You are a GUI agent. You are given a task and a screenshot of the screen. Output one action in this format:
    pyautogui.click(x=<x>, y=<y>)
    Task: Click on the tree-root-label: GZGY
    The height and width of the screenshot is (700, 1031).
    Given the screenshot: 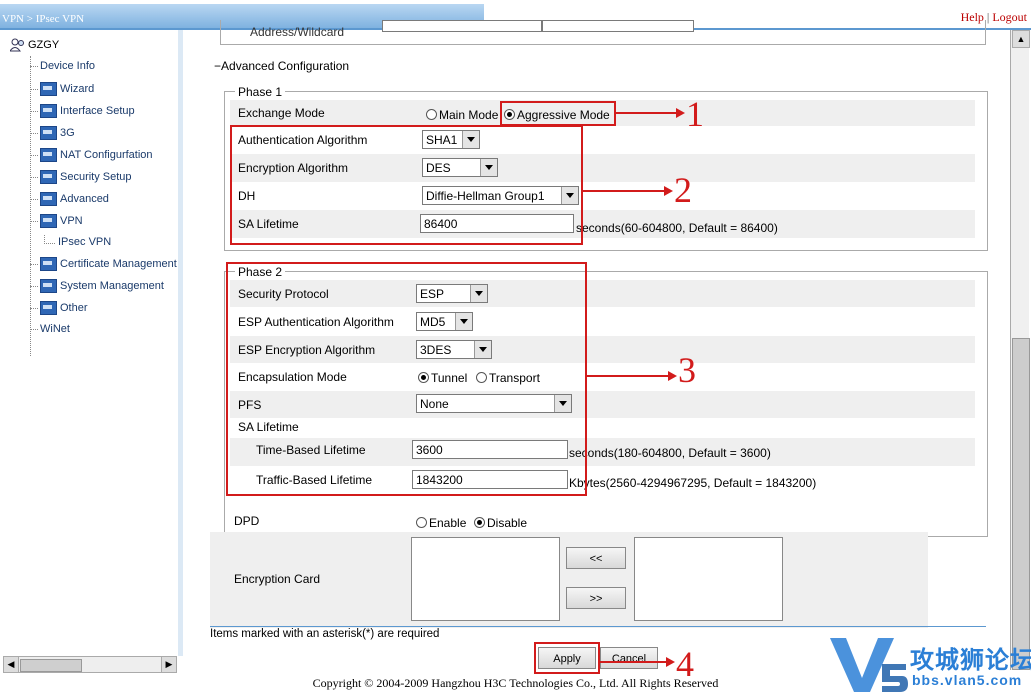 What is the action you would take?
    pyautogui.click(x=44, y=45)
    